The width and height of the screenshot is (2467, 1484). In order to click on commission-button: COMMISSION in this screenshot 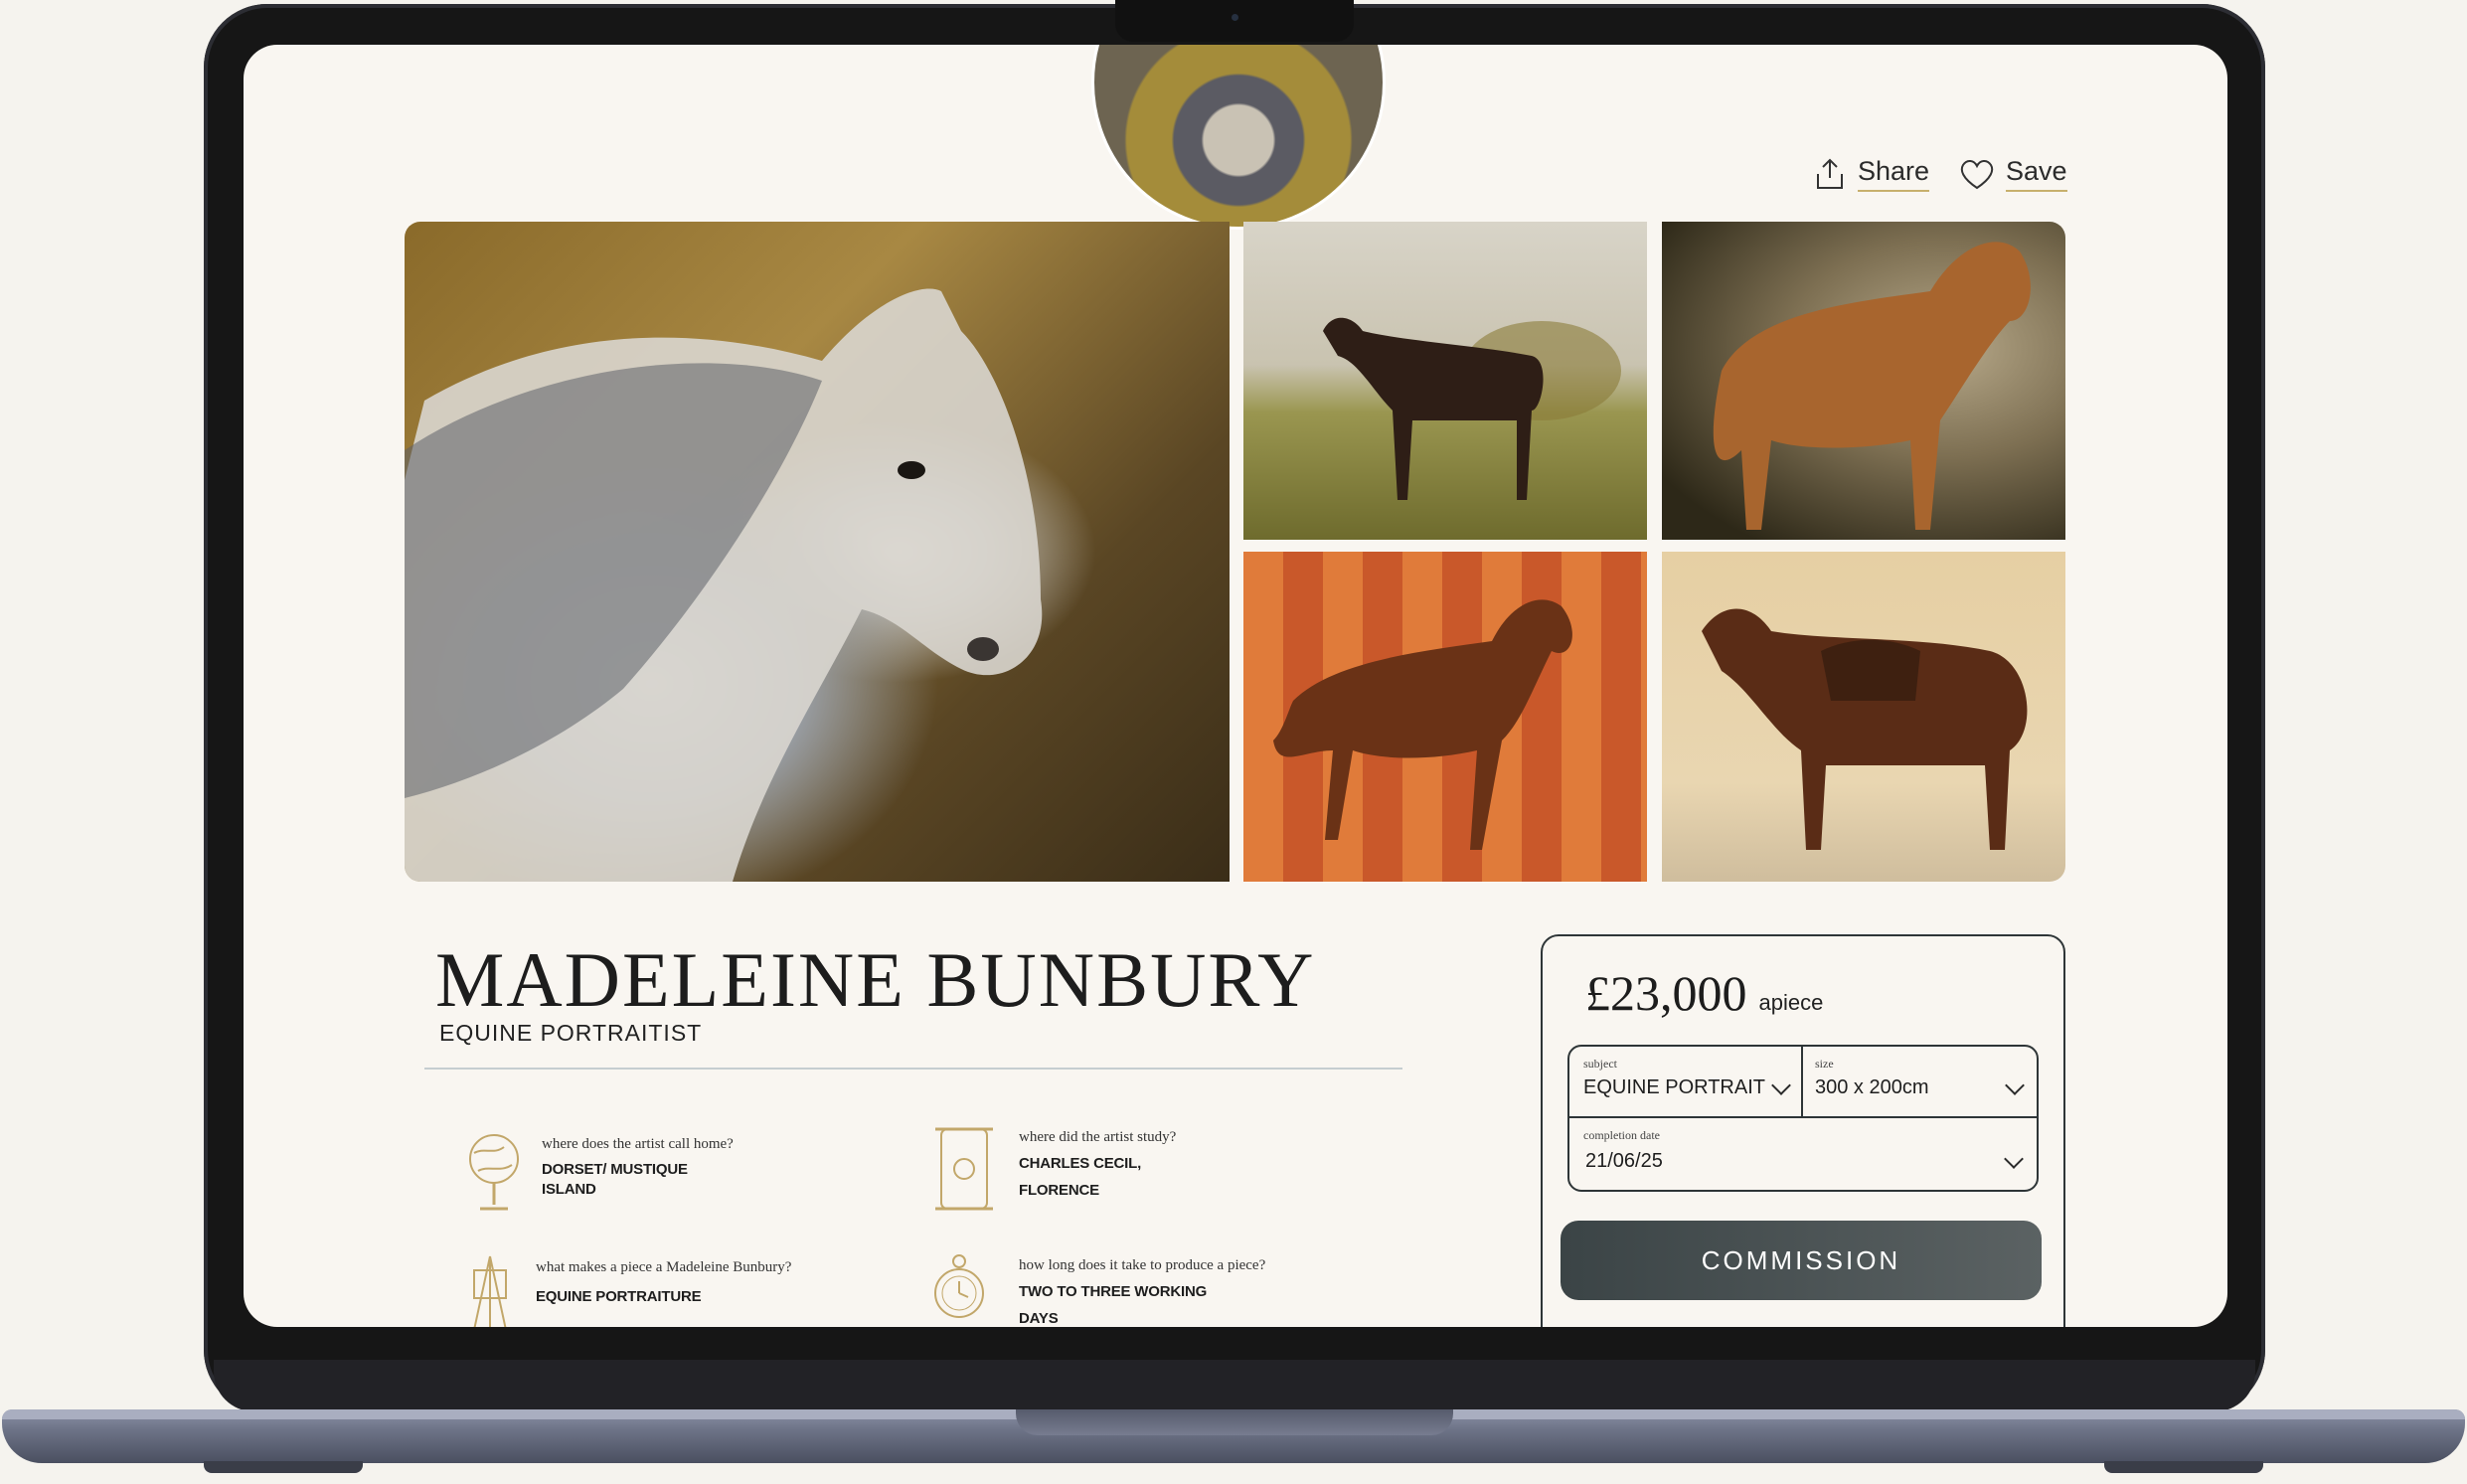, I will do `click(1801, 1260)`.